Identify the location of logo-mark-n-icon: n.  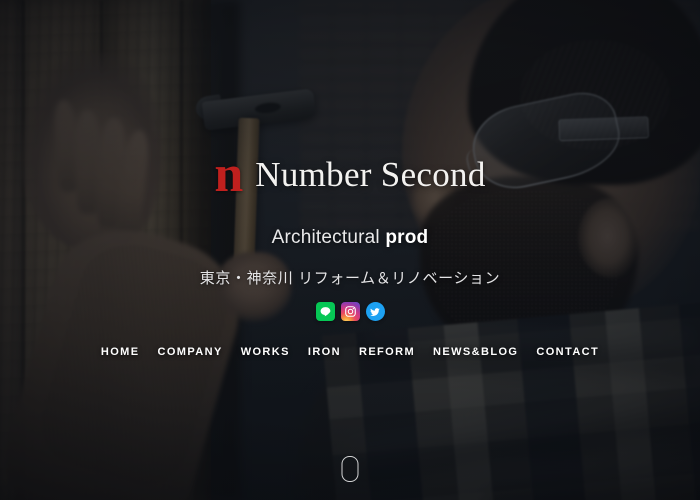
(228, 174).